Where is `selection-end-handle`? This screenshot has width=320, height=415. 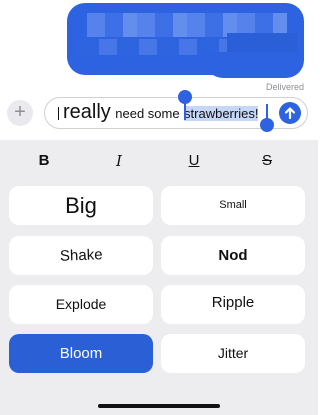
selection-end-handle is located at coordinates (267, 125).